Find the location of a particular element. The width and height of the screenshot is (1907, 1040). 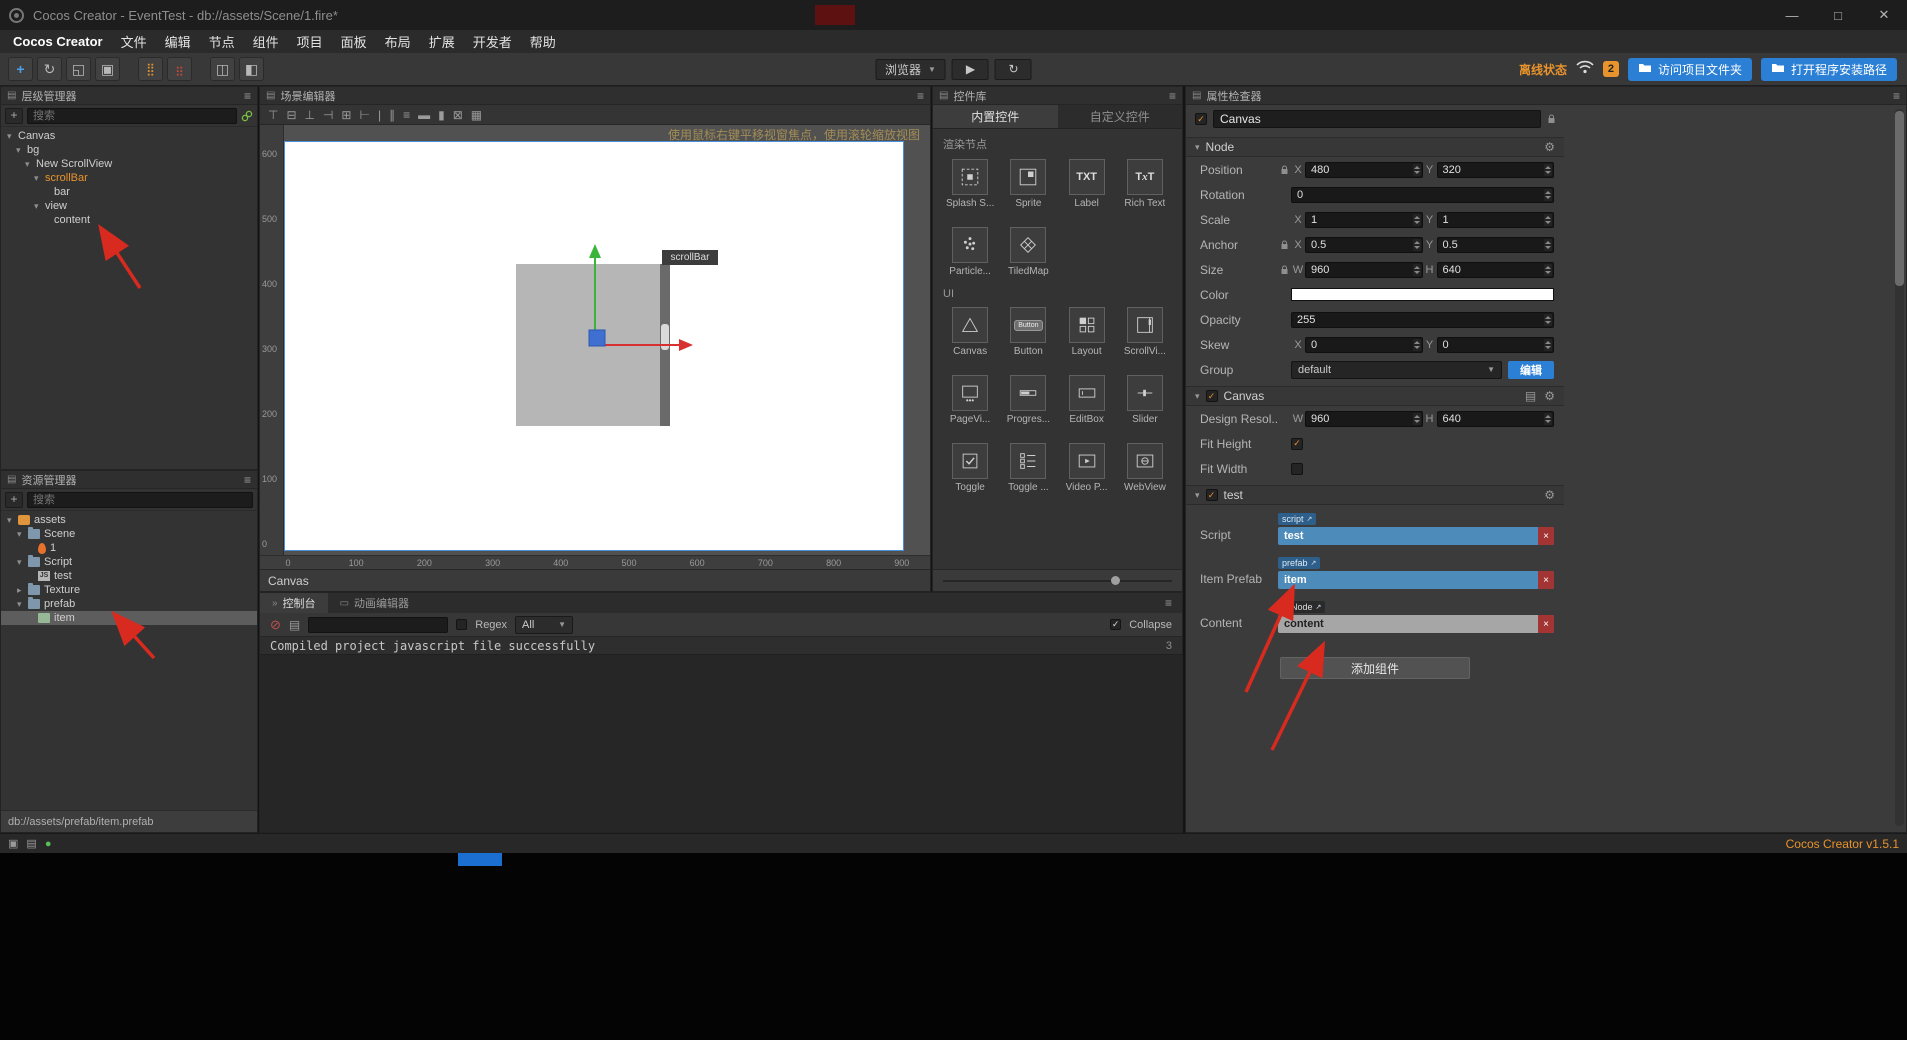

same-height-icon: ▮ is located at coordinates (441, 115).